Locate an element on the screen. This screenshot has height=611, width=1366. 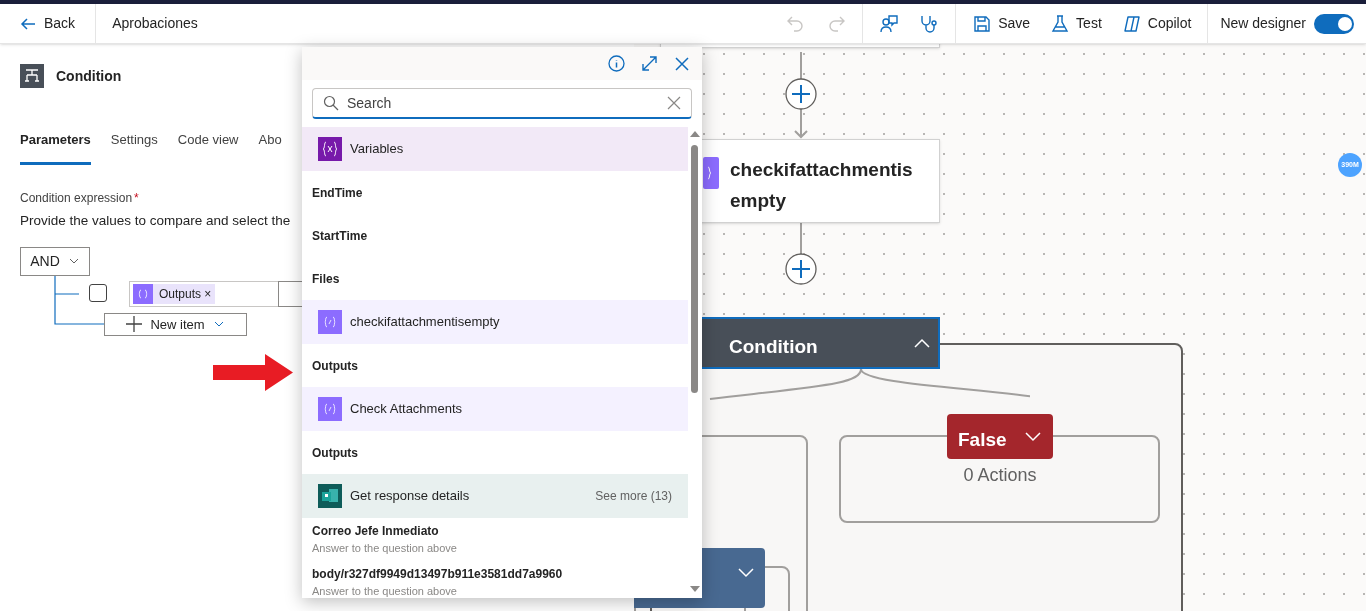
copilot-button: Copilot is located at coordinates (1156, 23).